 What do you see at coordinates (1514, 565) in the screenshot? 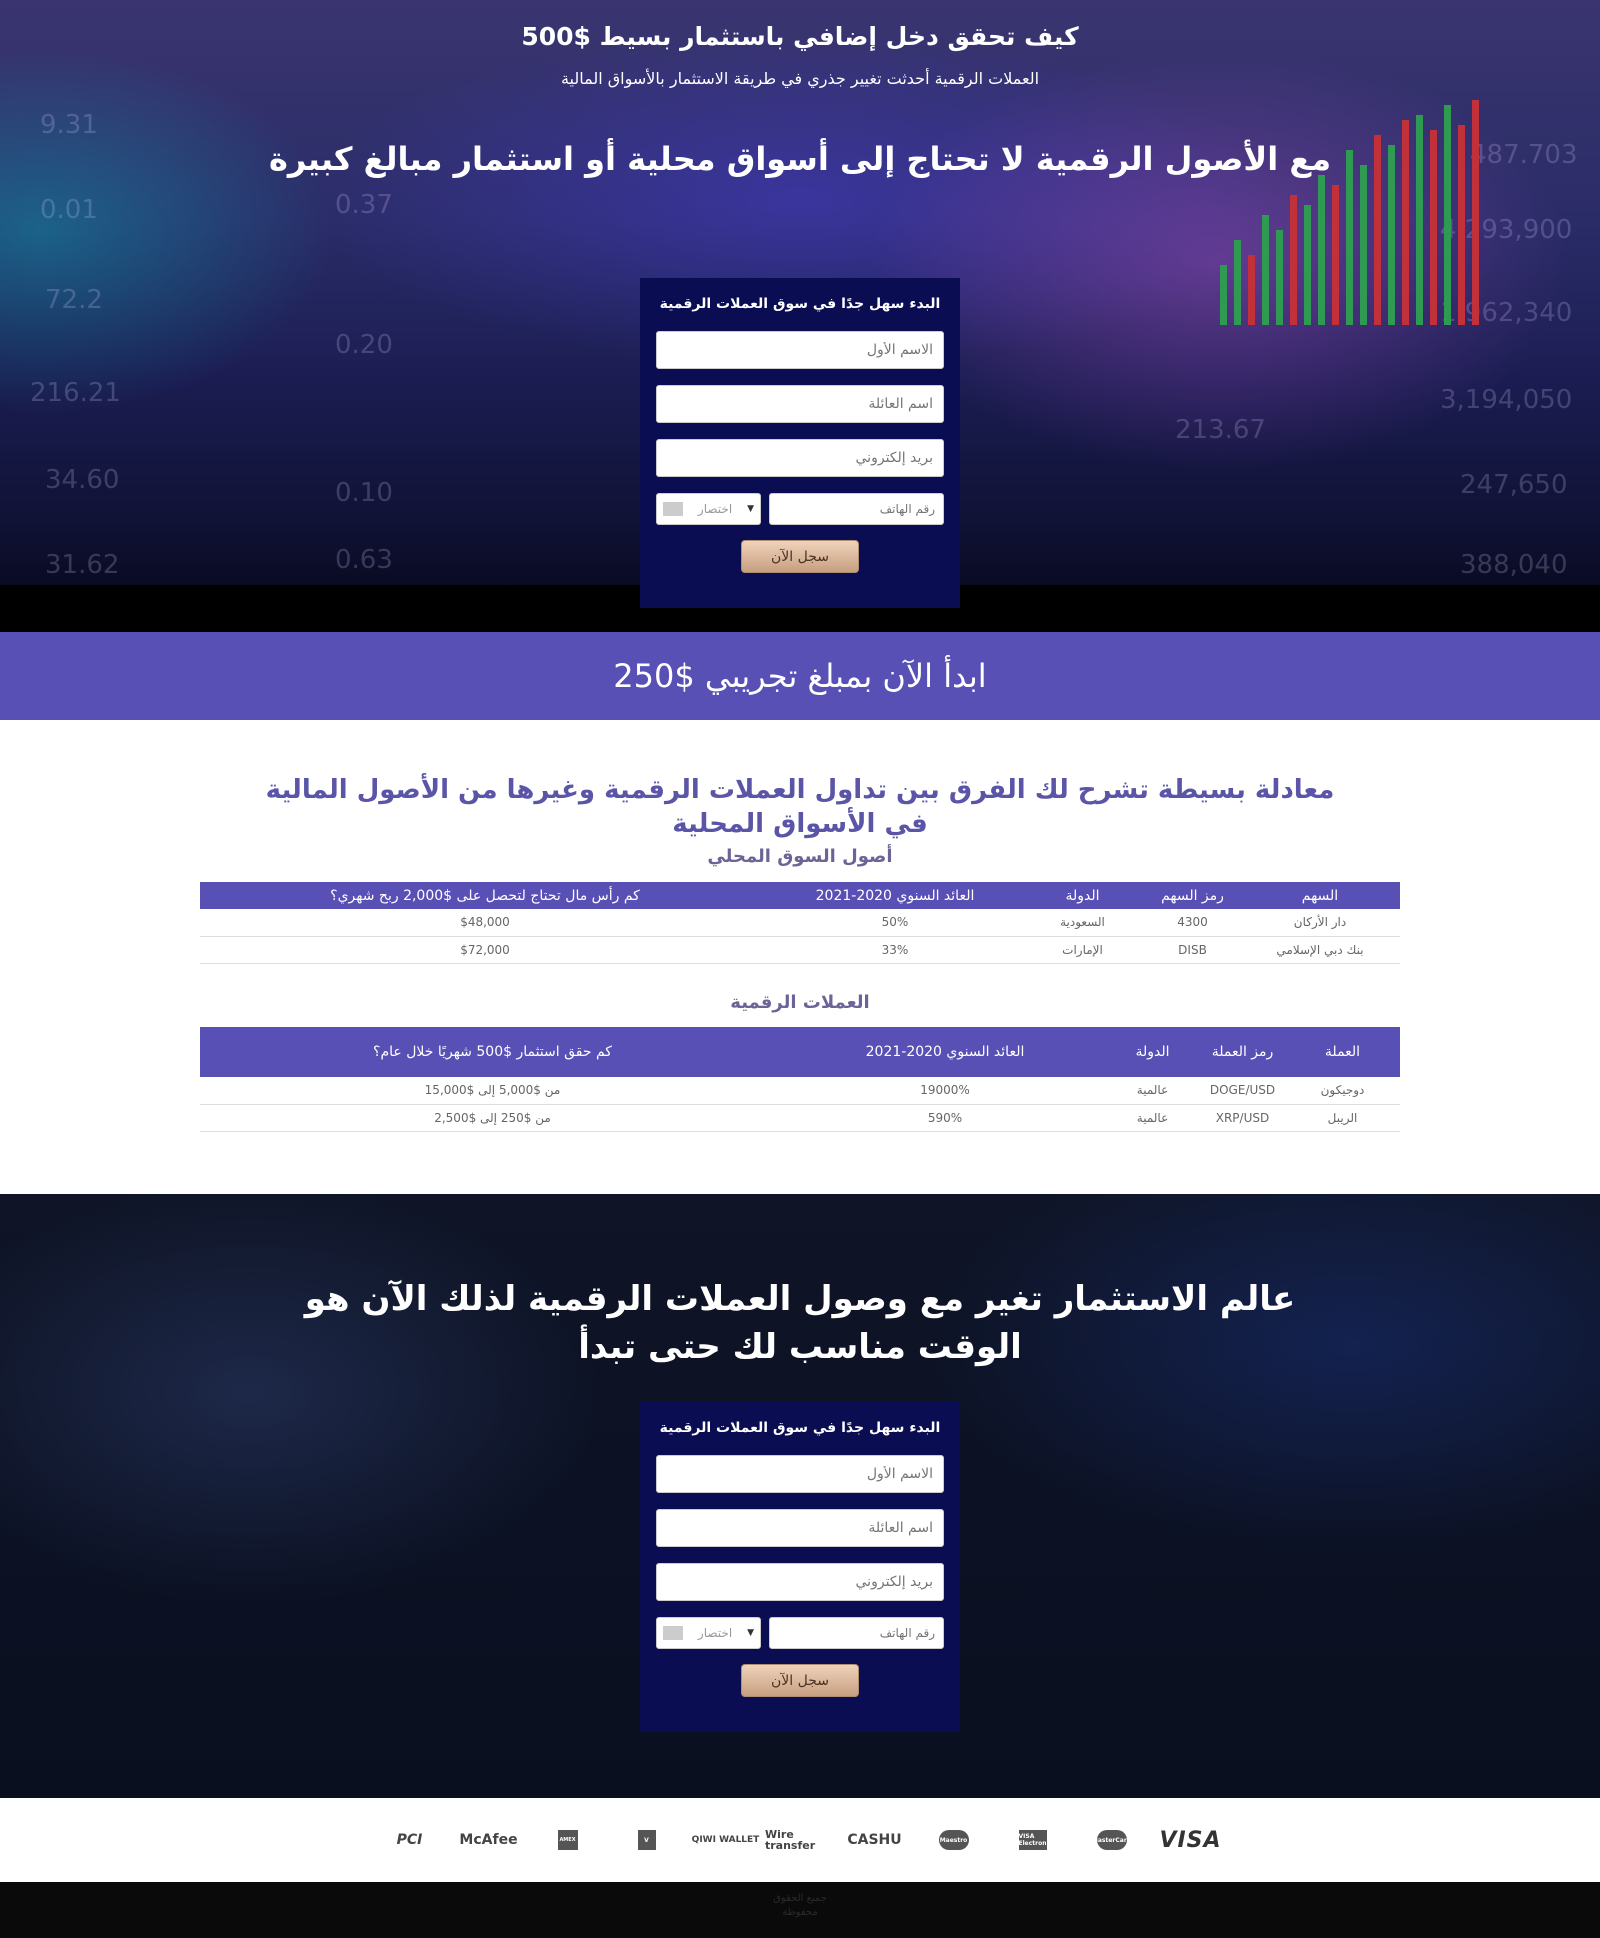
I see `bg-number: 388,040` at bounding box center [1514, 565].